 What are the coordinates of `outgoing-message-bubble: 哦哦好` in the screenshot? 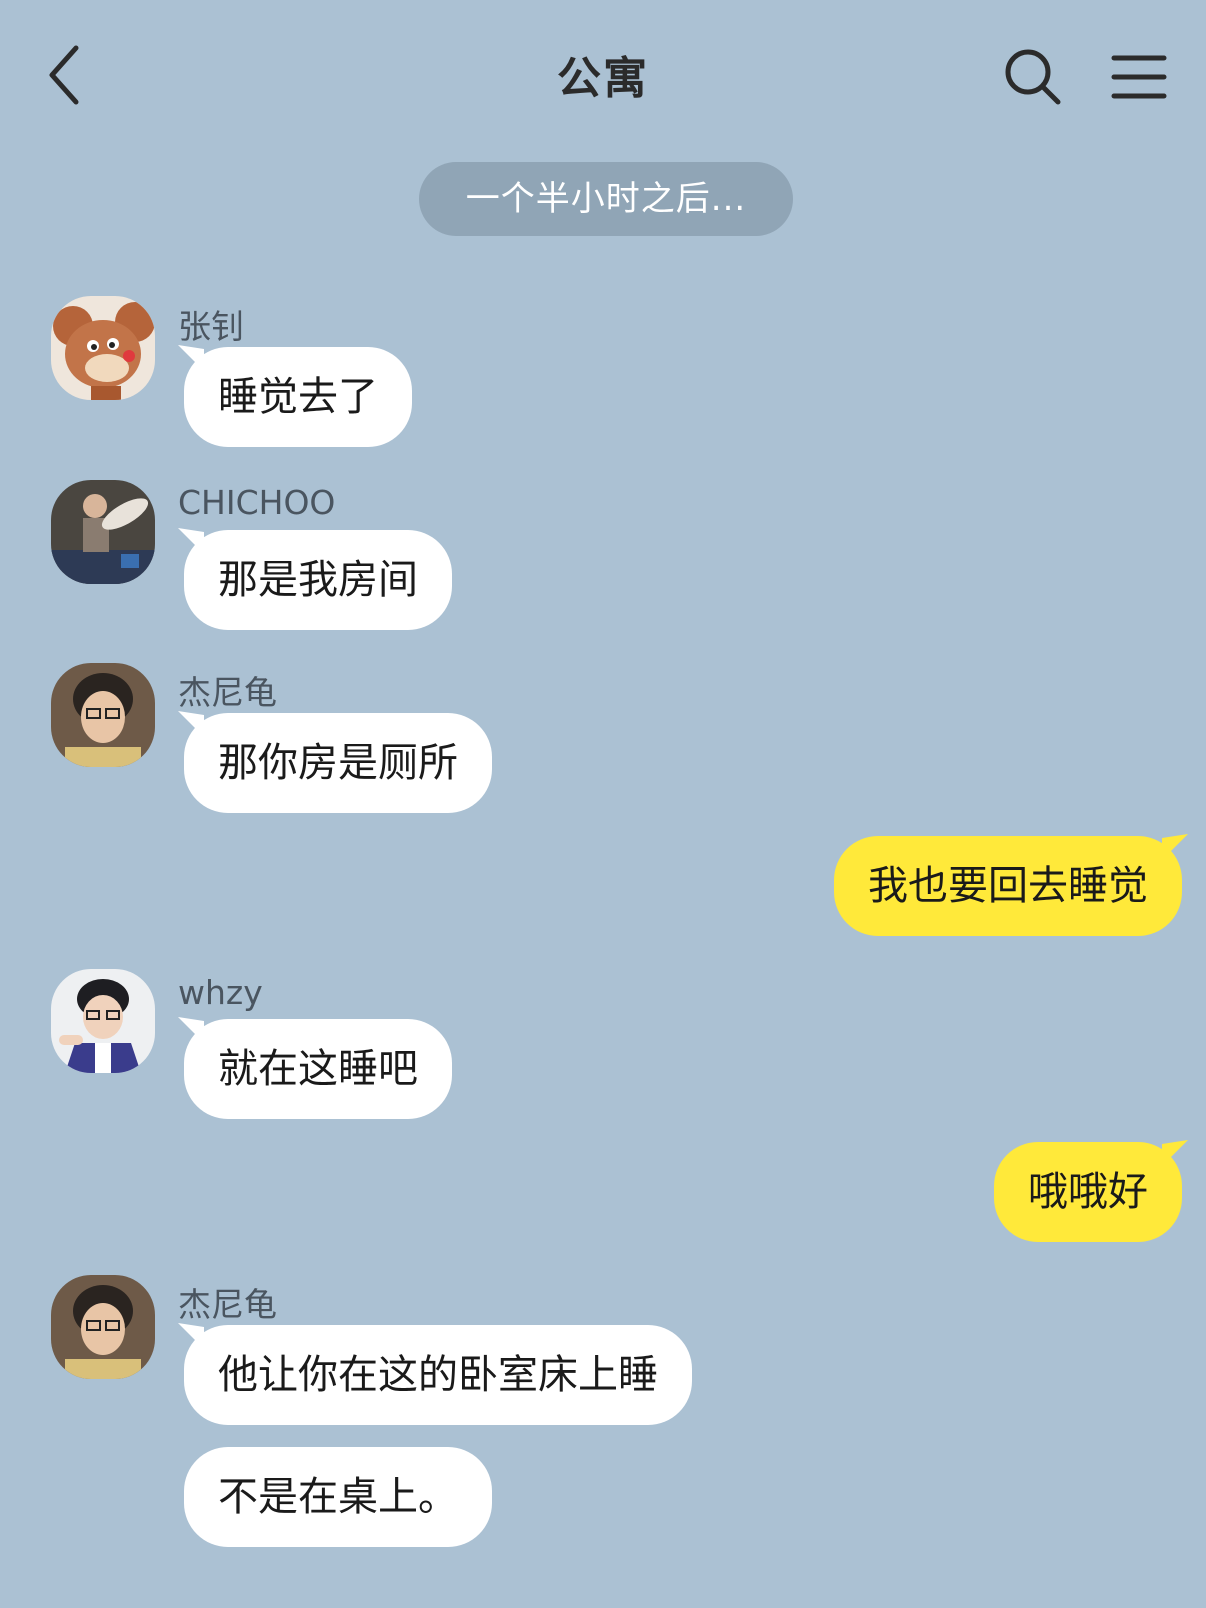 It's located at (1091, 1191).